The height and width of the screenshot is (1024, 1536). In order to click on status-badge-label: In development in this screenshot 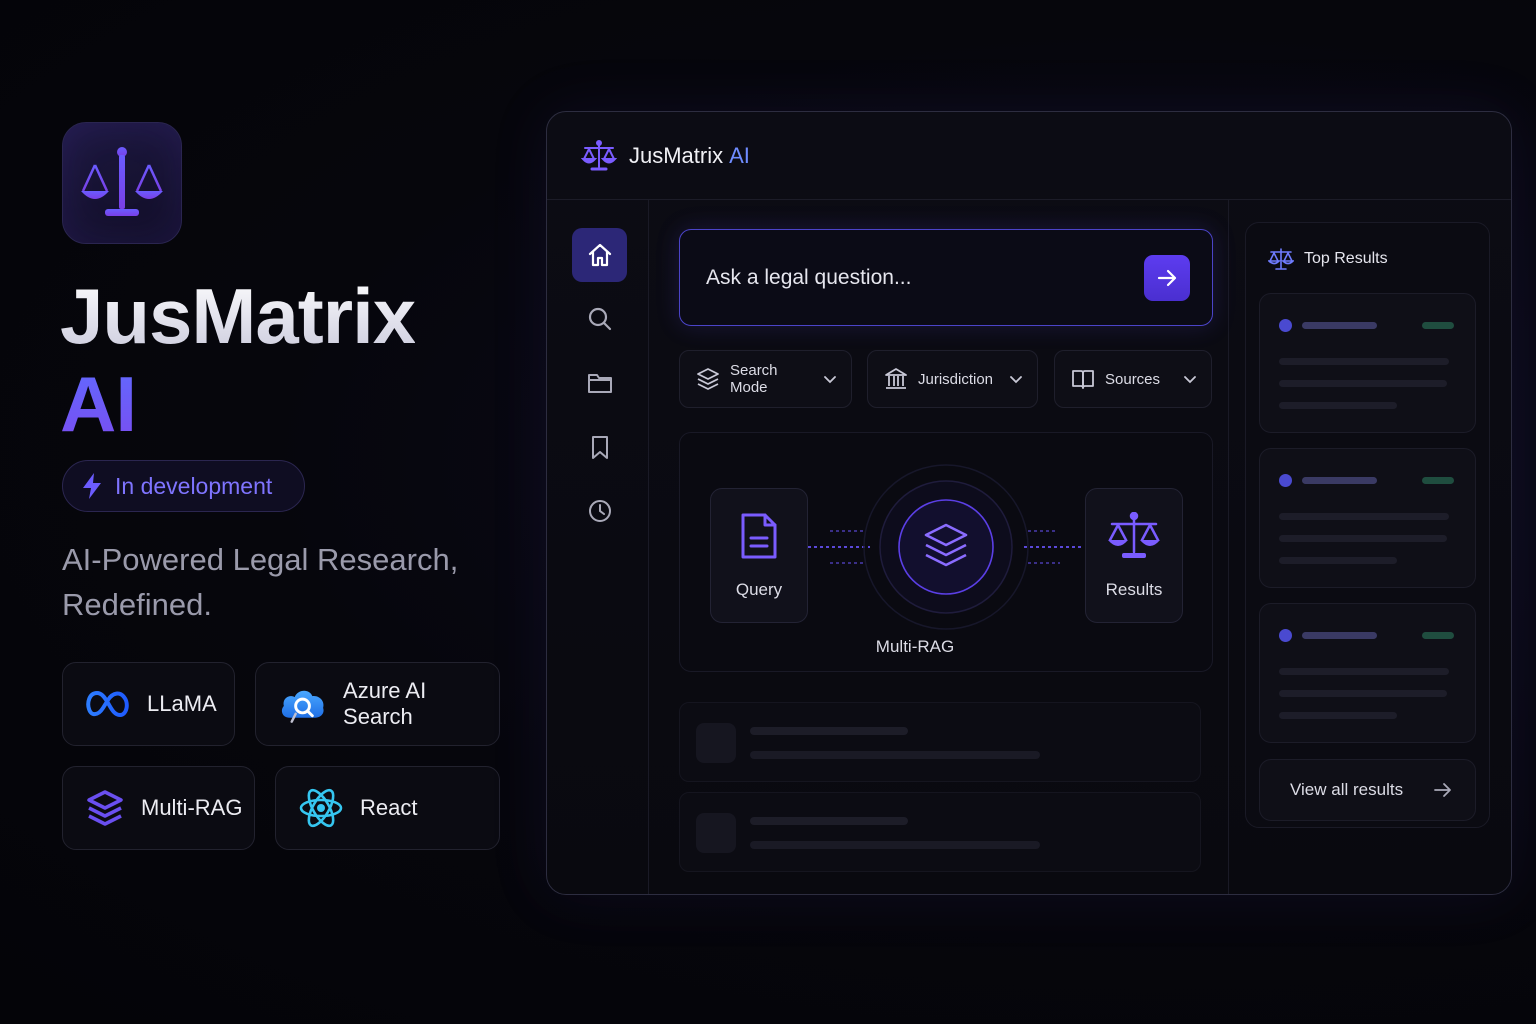, I will do `click(194, 485)`.